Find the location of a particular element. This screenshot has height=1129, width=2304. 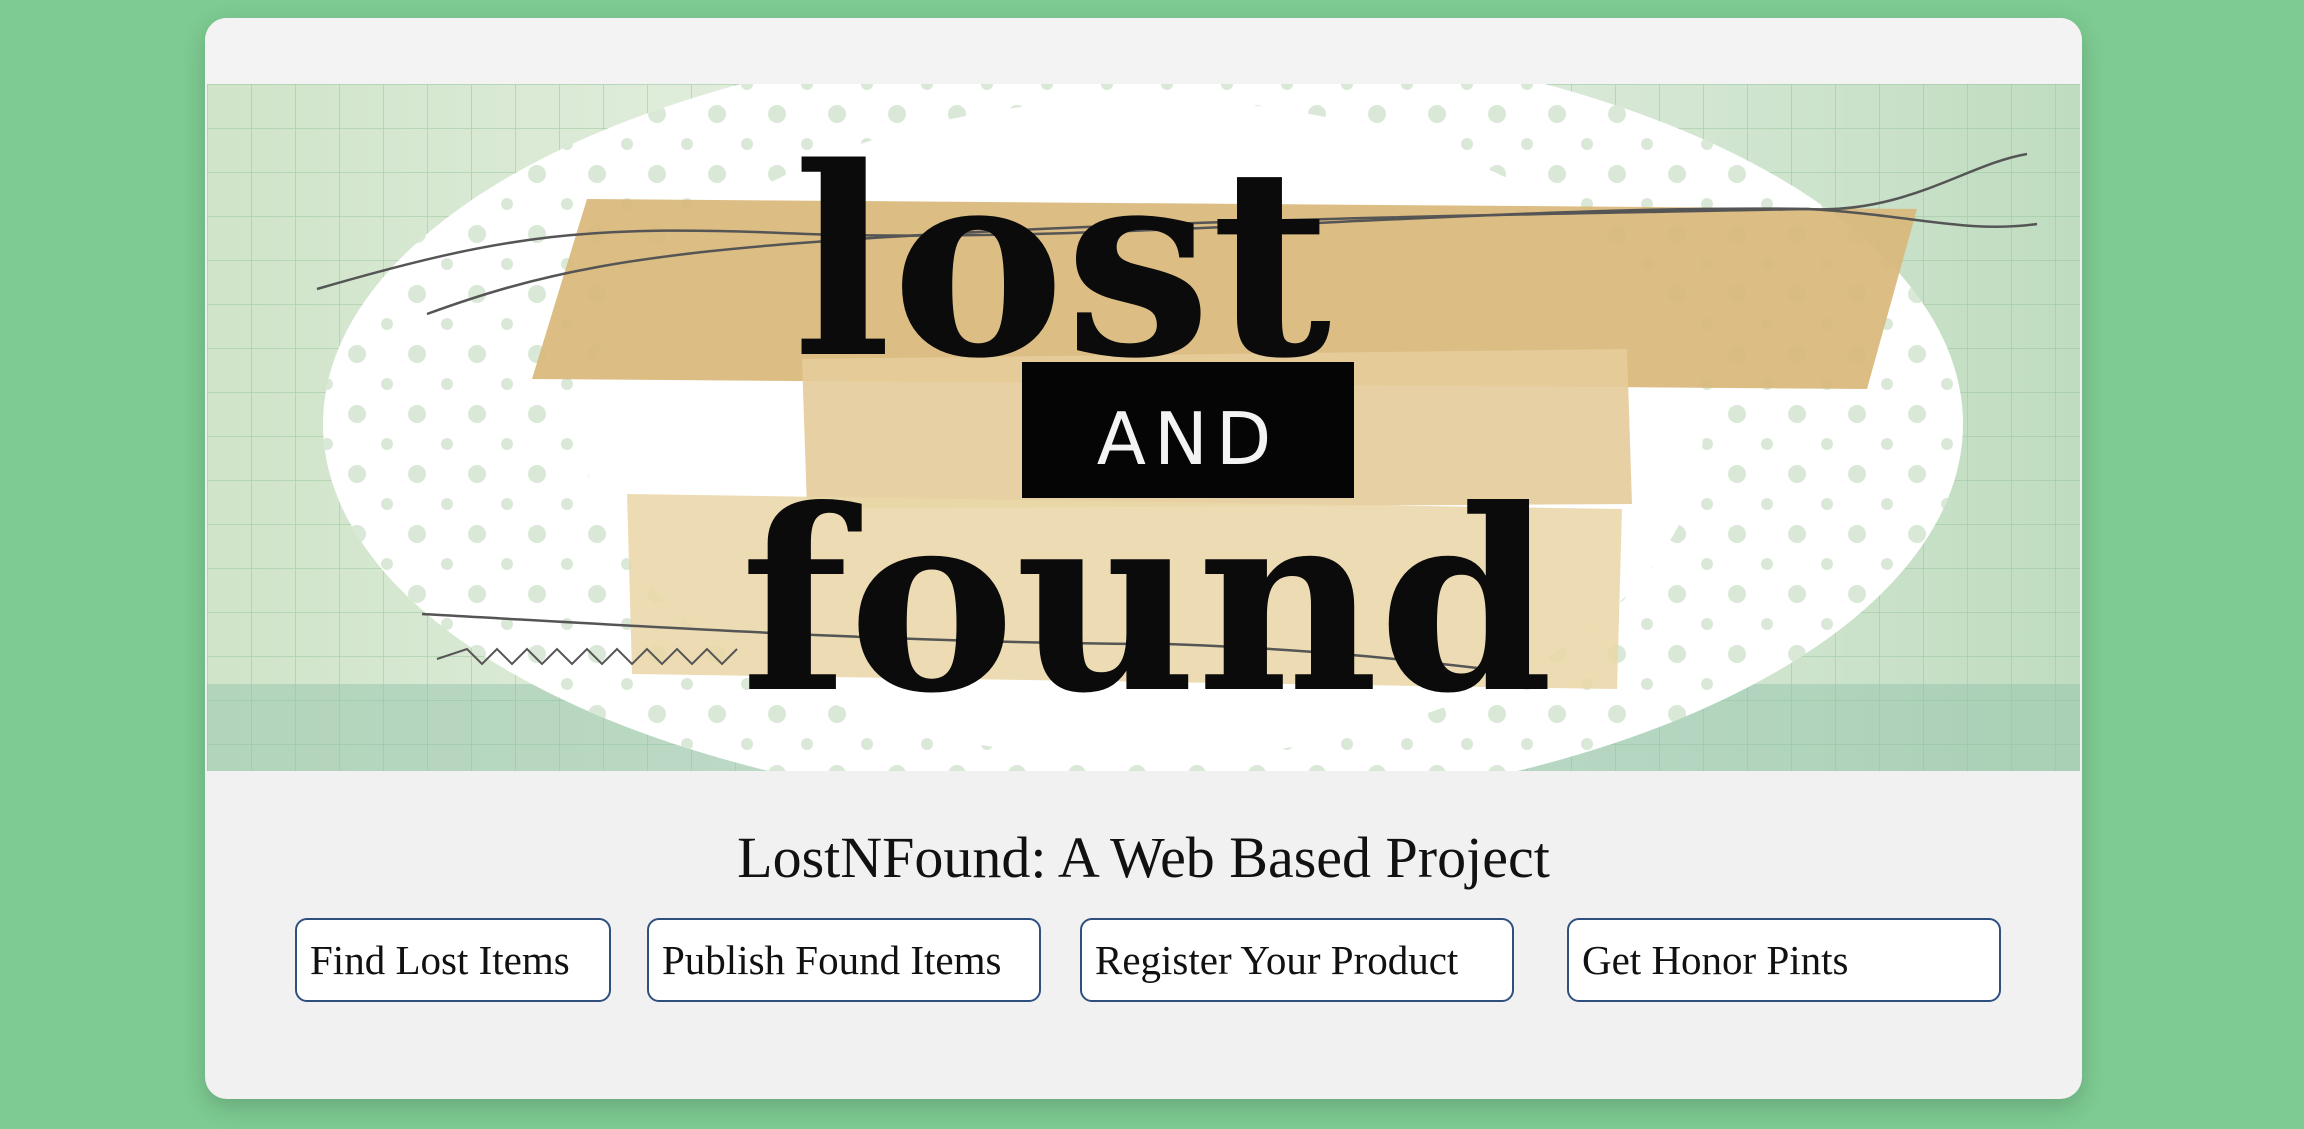

banner-word-found: found is located at coordinates (1147, 601).